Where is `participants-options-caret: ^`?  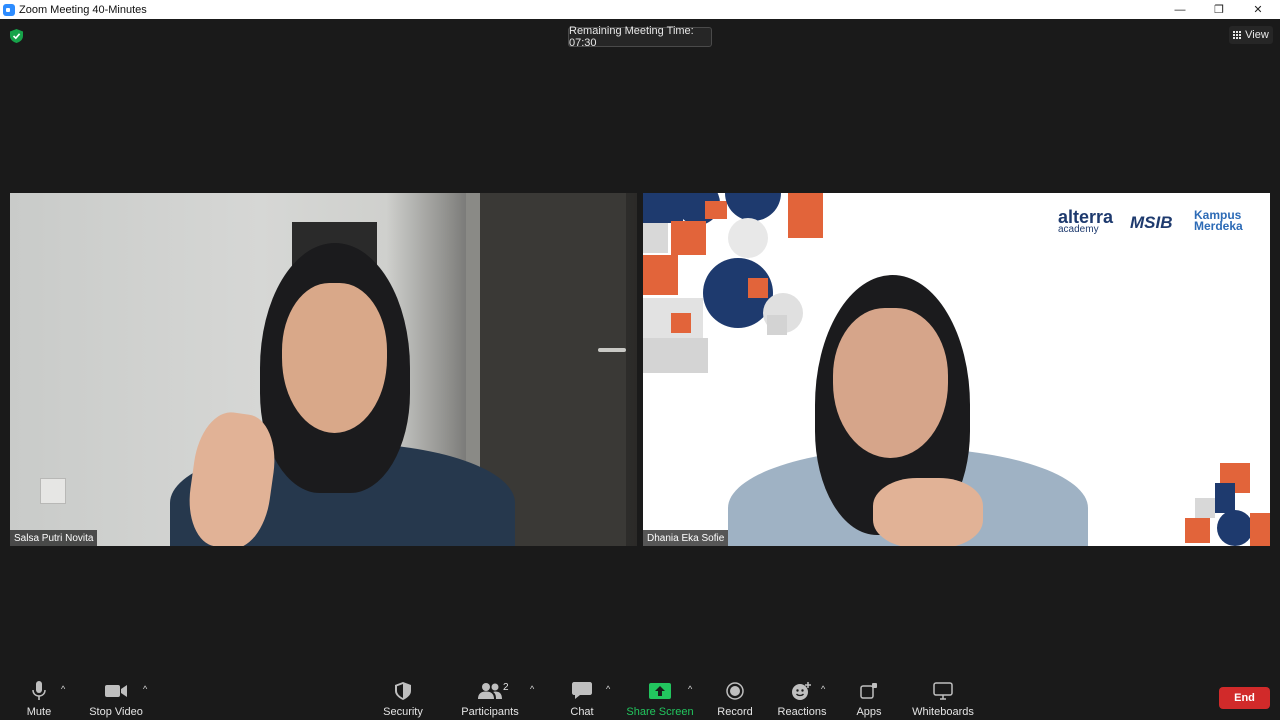
participants-options-caret: ^ is located at coordinates (532, 689).